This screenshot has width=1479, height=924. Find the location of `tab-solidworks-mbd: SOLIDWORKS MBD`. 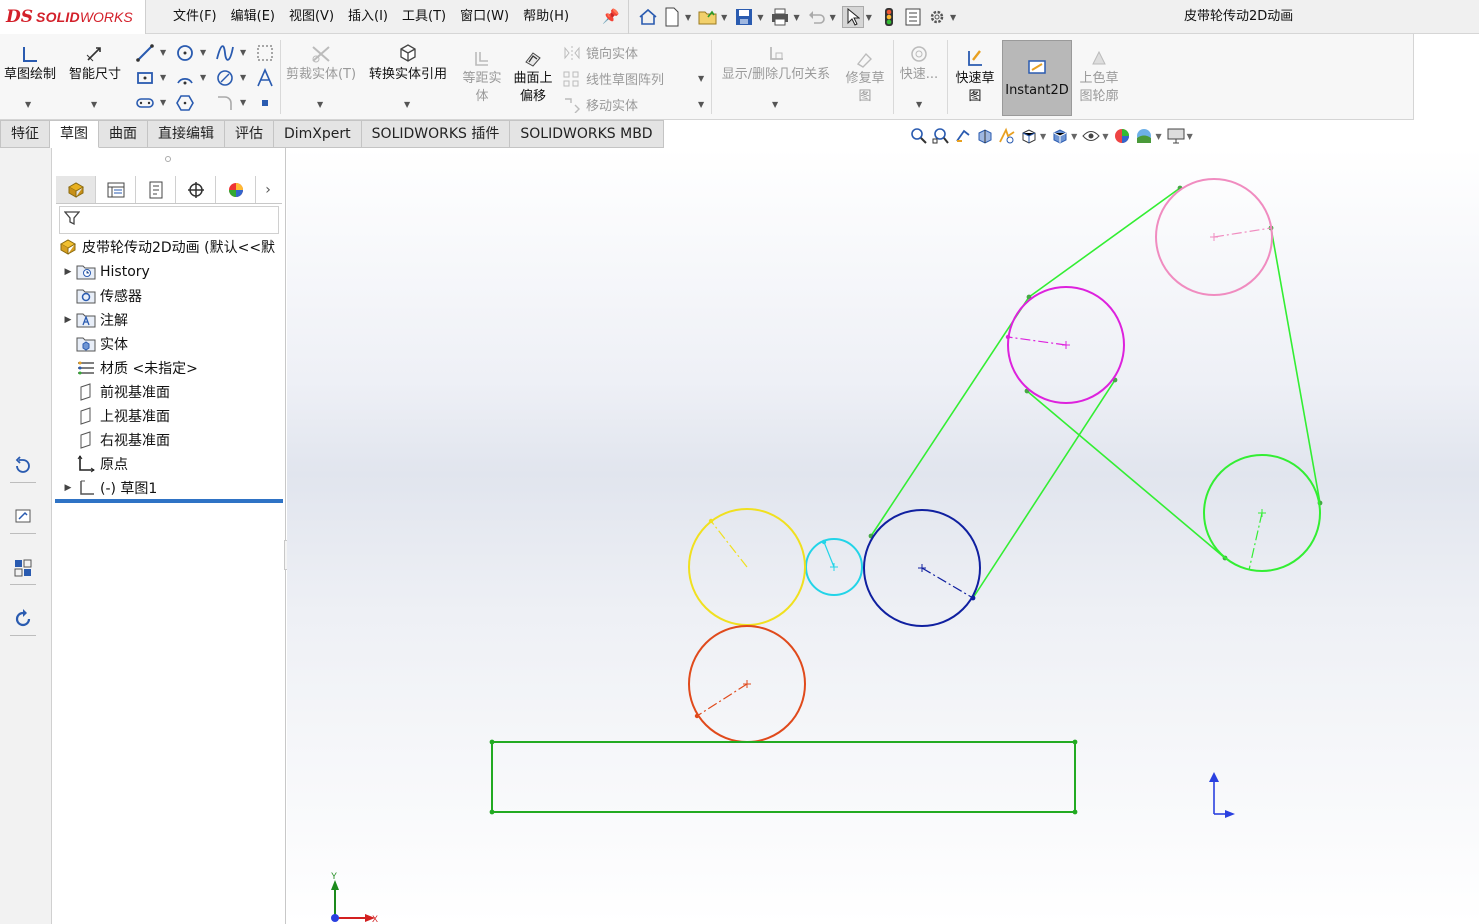

tab-solidworks-mbd: SOLIDWORKS MBD is located at coordinates (587, 134).